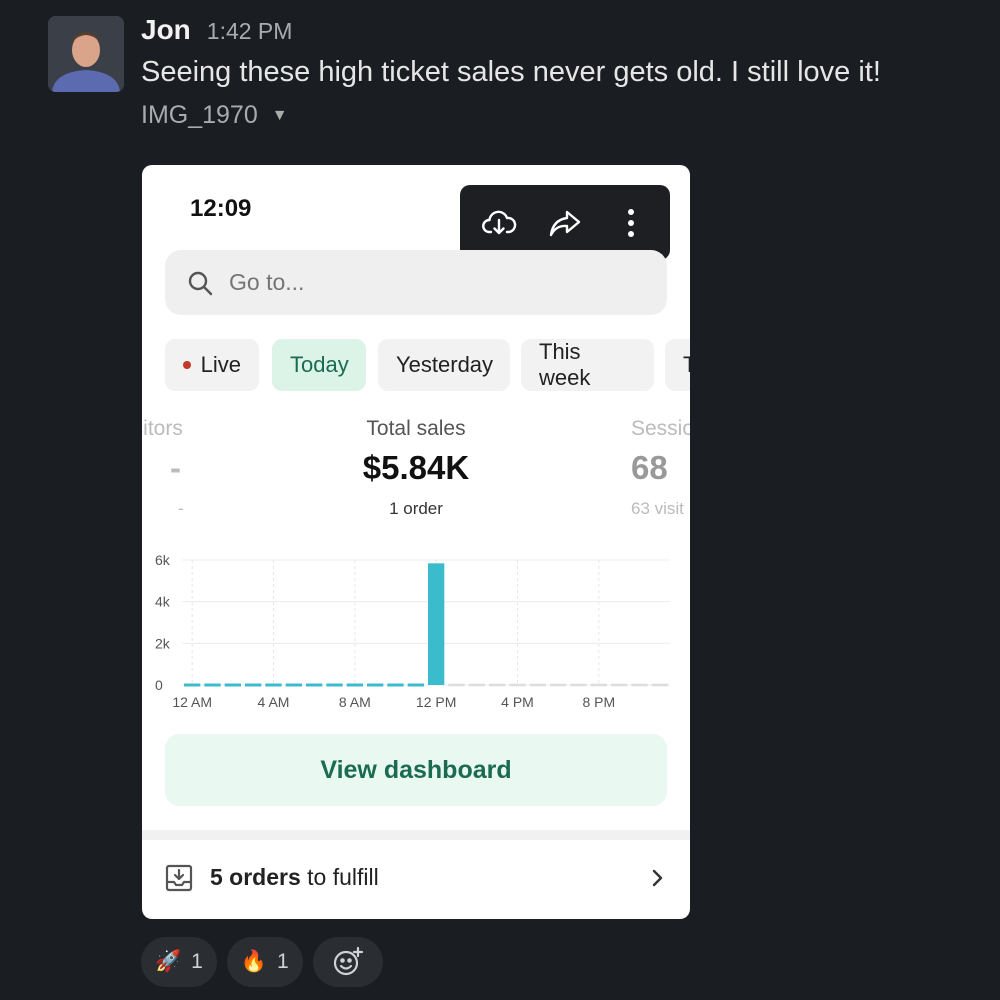 The height and width of the screenshot is (1000, 1000). Describe the element at coordinates (565, 364) in the screenshot. I see `filter-label: This week` at that location.